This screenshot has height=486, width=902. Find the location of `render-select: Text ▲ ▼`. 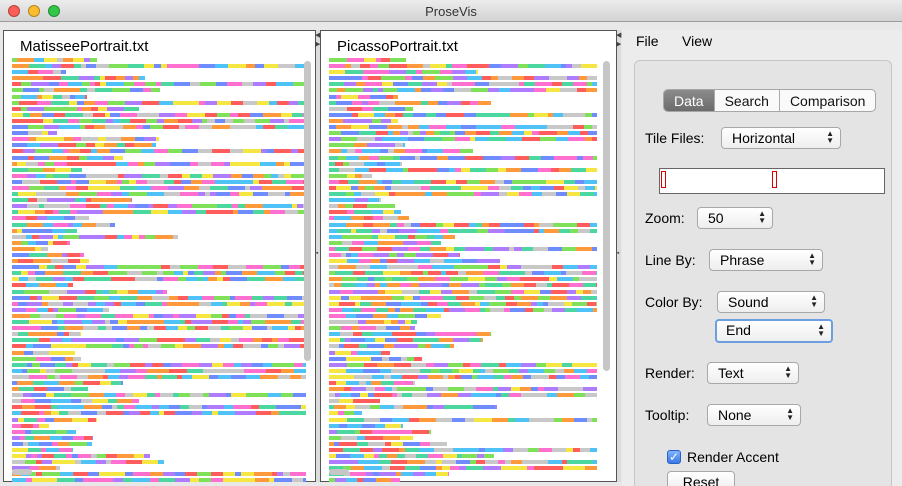

render-select: Text ▲ ▼ is located at coordinates (753, 373).